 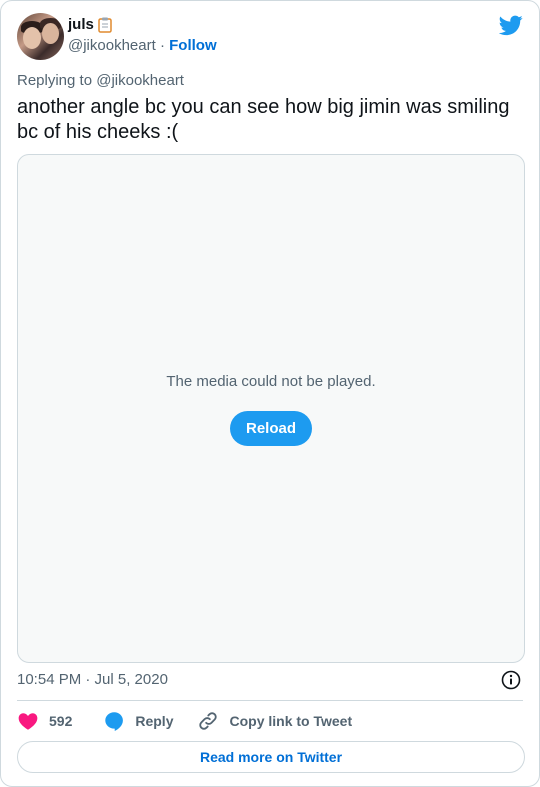 I want to click on author-name-row: juls, so click(x=90, y=24).